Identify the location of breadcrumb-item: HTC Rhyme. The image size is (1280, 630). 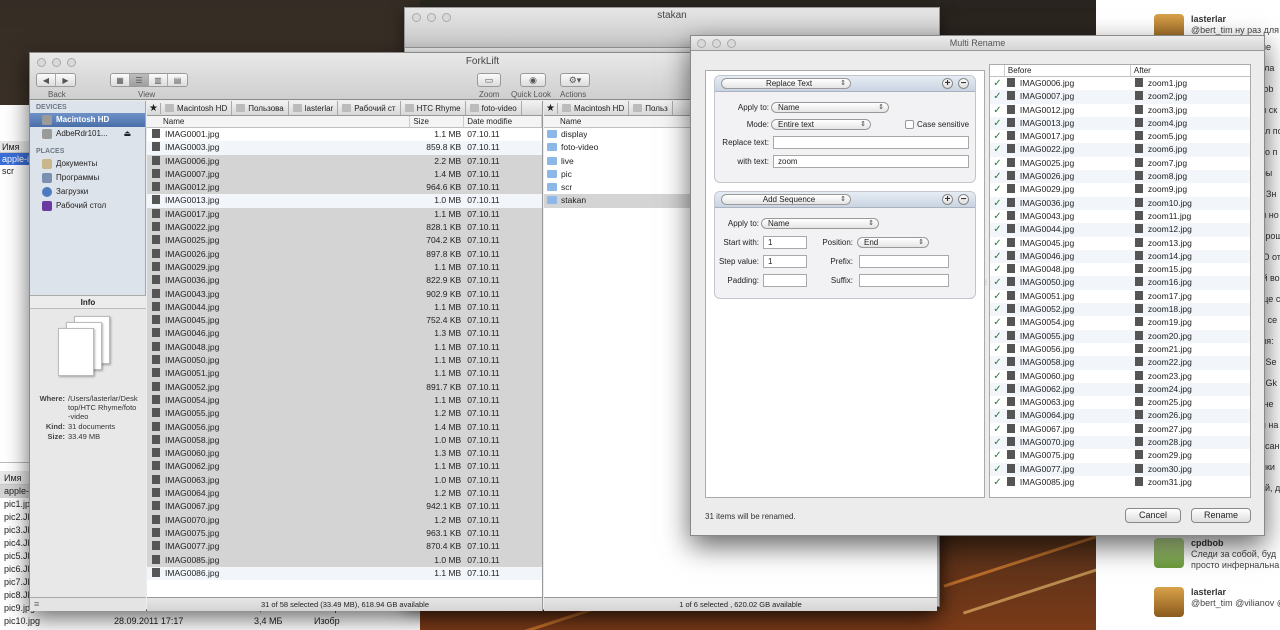
(433, 108).